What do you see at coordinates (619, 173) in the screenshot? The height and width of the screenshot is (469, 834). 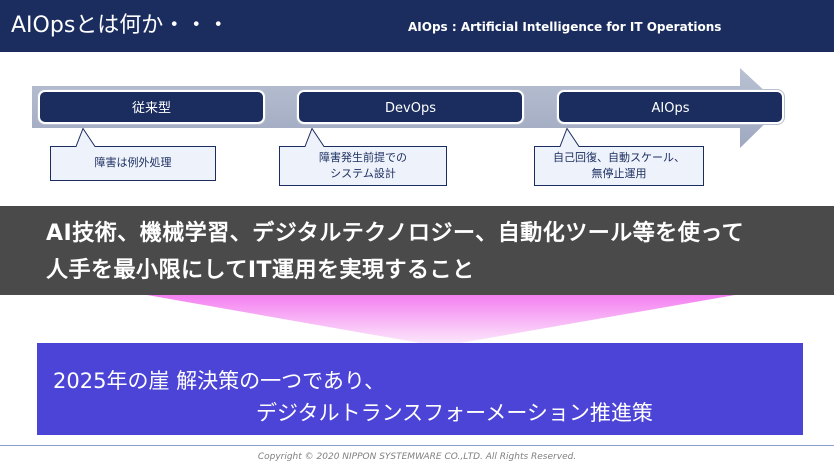 I see `callout-text: 無停止運用` at bounding box center [619, 173].